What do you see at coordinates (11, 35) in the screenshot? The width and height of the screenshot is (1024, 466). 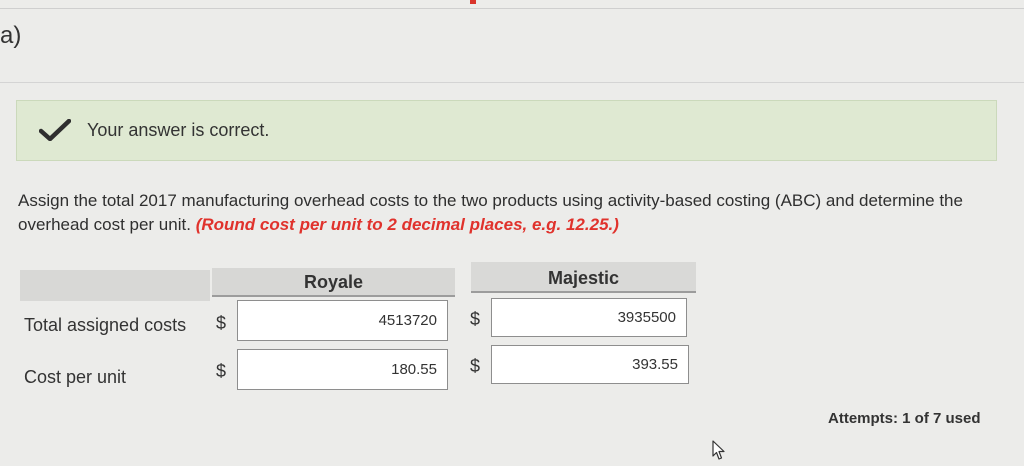 I see `part-label: a)` at bounding box center [11, 35].